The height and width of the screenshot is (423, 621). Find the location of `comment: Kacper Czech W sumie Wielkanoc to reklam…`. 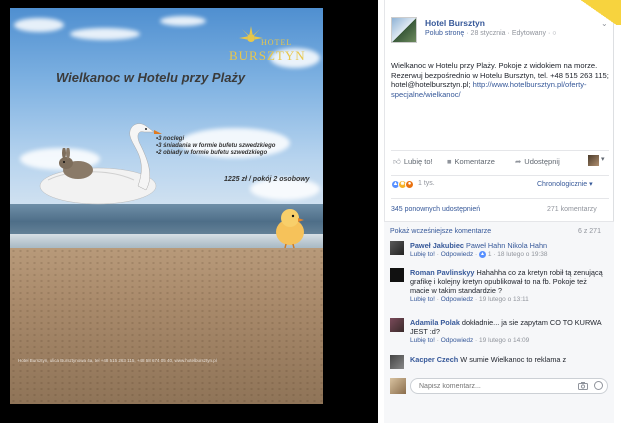

comment: Kacper Czech W sumie Wielkanoc to reklam… is located at coordinates (500, 362).